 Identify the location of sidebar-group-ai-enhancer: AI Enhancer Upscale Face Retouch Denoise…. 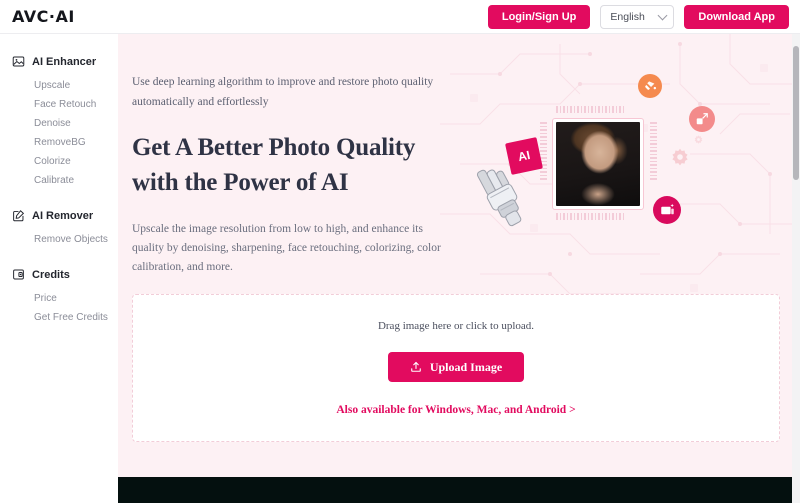
(59, 120).